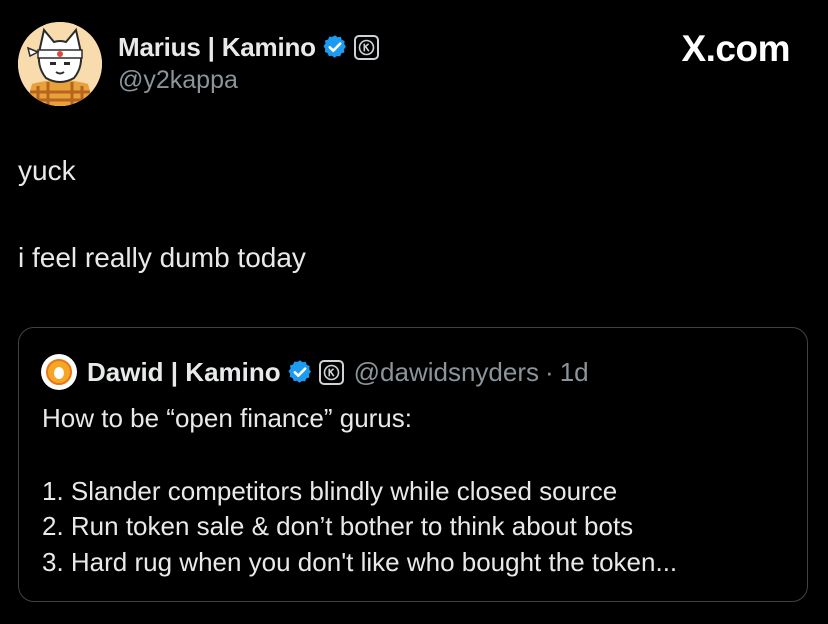 The image size is (828, 624). I want to click on quoted-tweet-text-line: How to be “open finance” gurus:, so click(227, 418).